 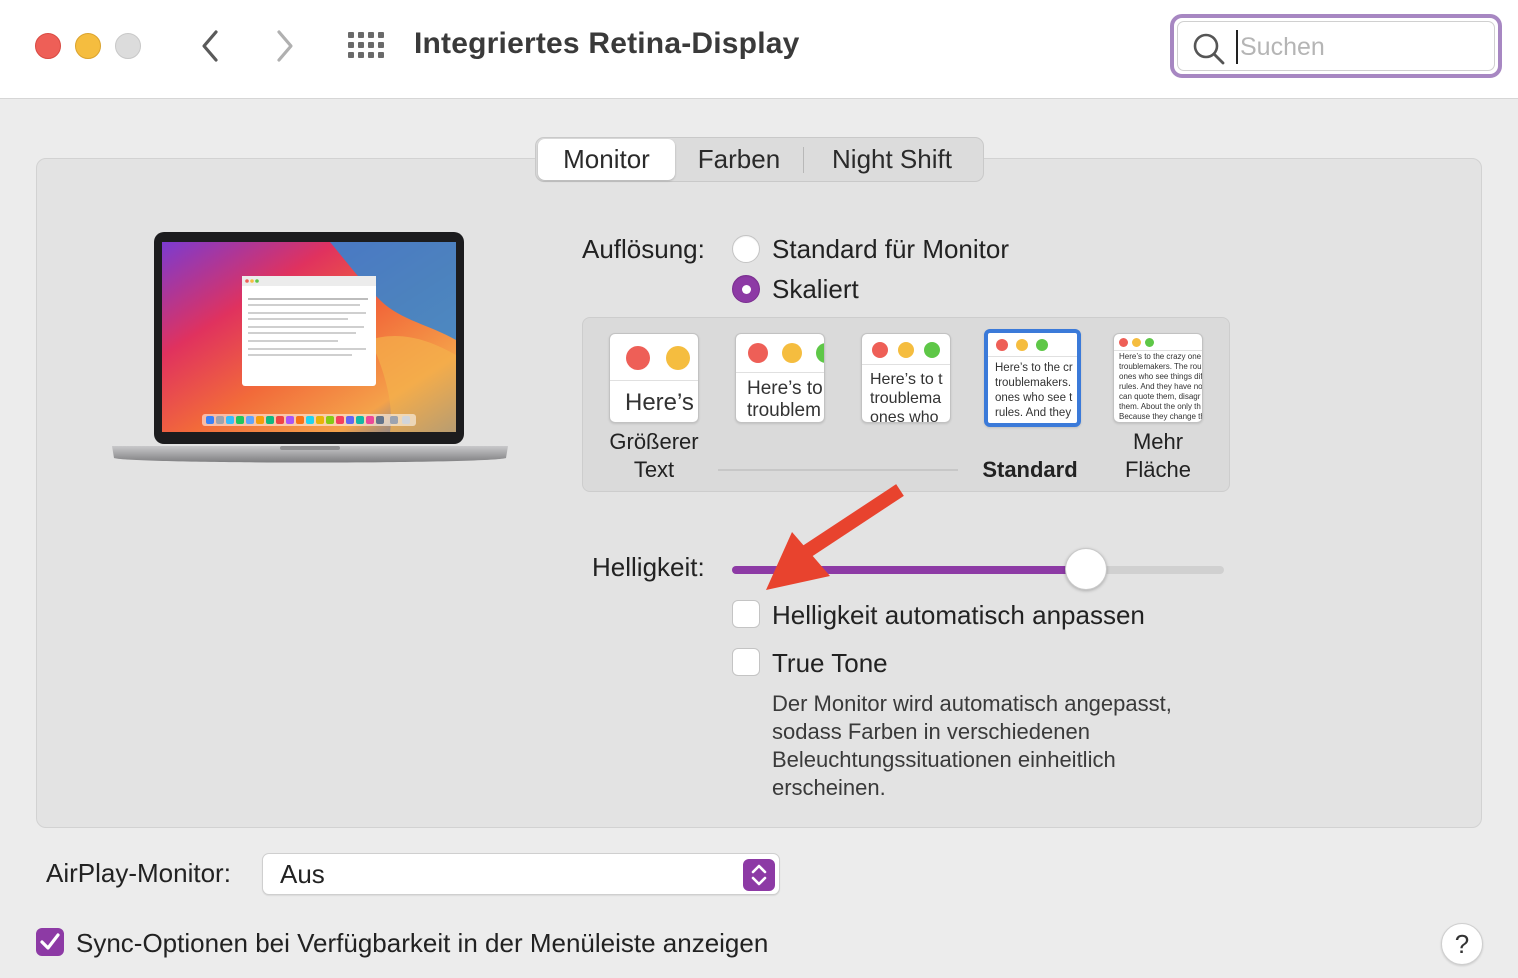 I want to click on true-tone-checkbox, so click(x=746, y=662).